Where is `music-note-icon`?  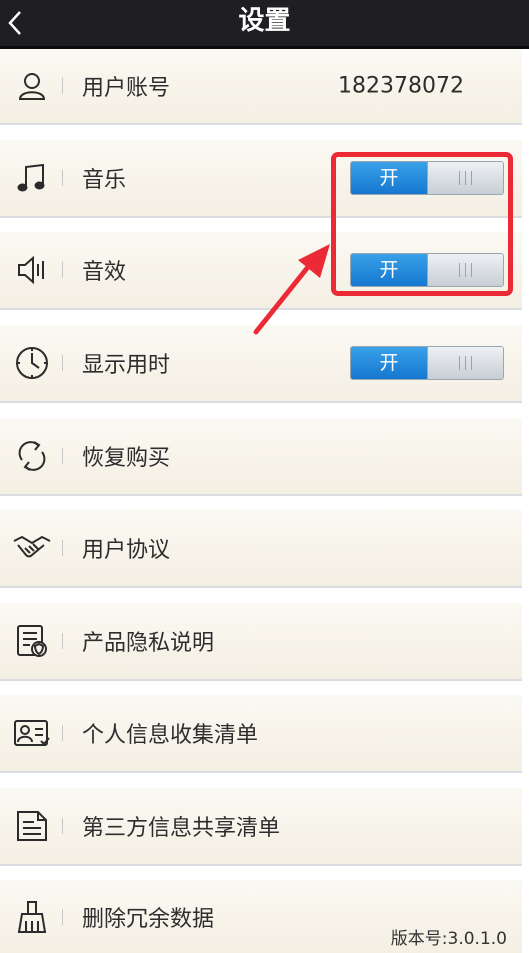 music-note-icon is located at coordinates (32, 178).